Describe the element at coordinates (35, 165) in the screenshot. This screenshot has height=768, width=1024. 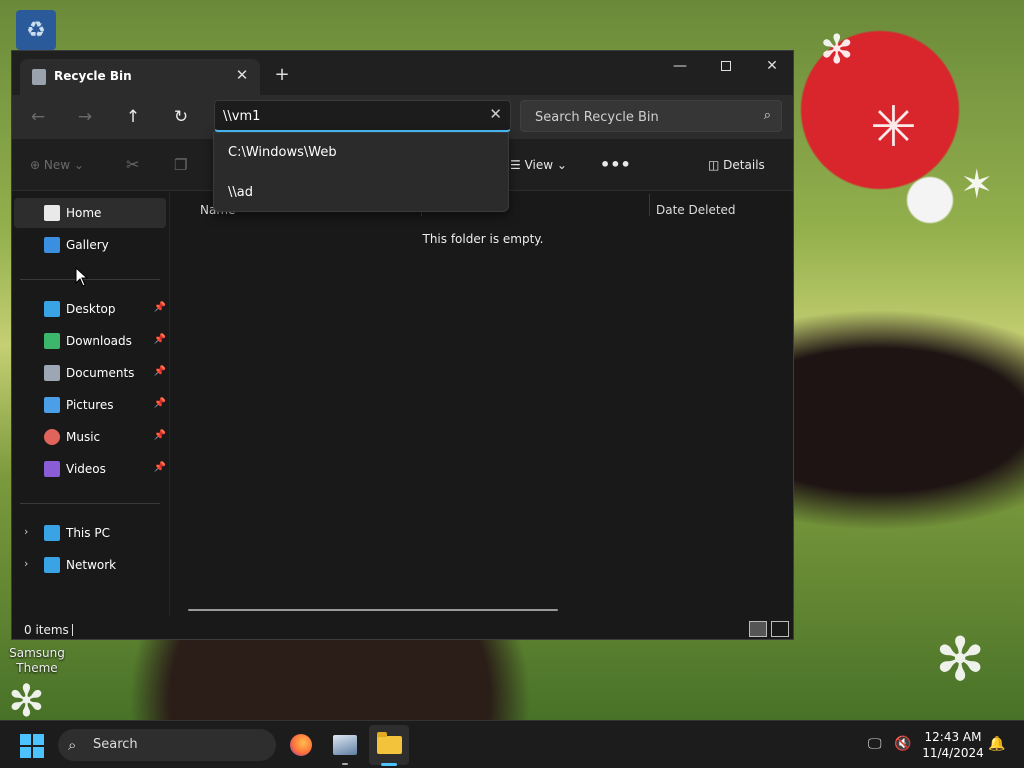
I see `plus-circle-icon: ⊕` at that location.